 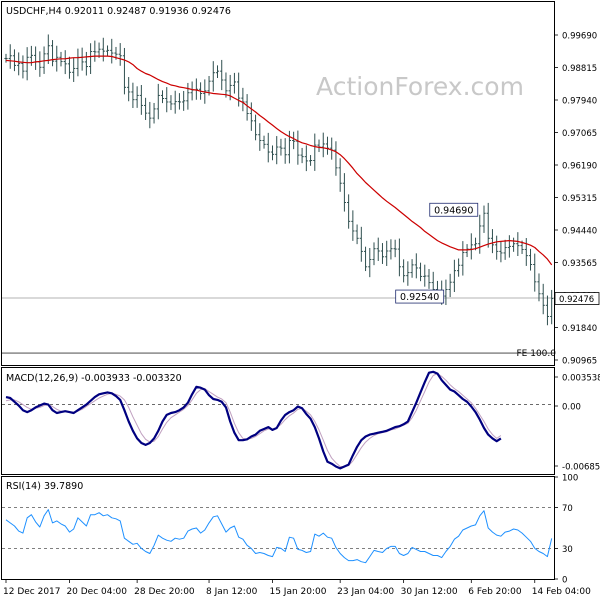 I want to click on x-axis-label: 8 Jan 12:00, so click(x=232, y=592).